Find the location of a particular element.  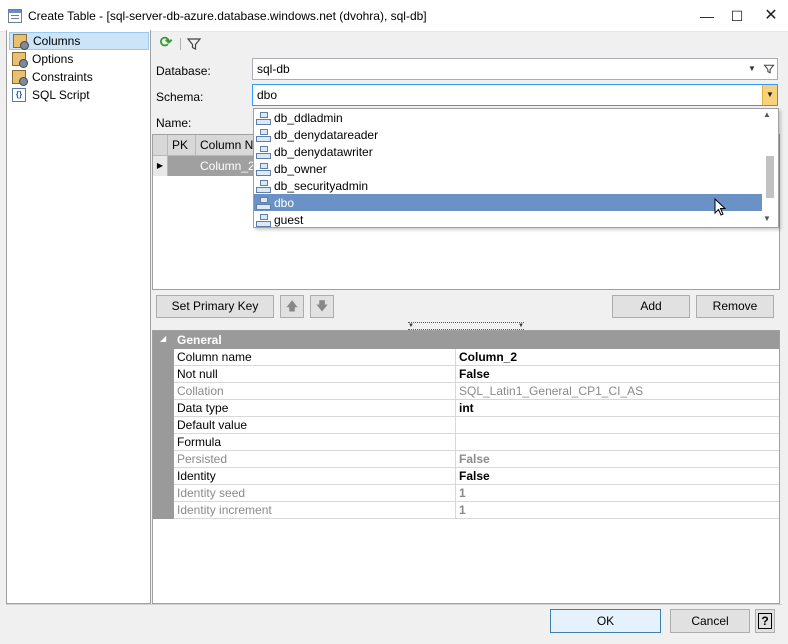

property-row-collation: Collation SQL_Latin1_General_CP1_CI_AS is located at coordinates (476, 391).